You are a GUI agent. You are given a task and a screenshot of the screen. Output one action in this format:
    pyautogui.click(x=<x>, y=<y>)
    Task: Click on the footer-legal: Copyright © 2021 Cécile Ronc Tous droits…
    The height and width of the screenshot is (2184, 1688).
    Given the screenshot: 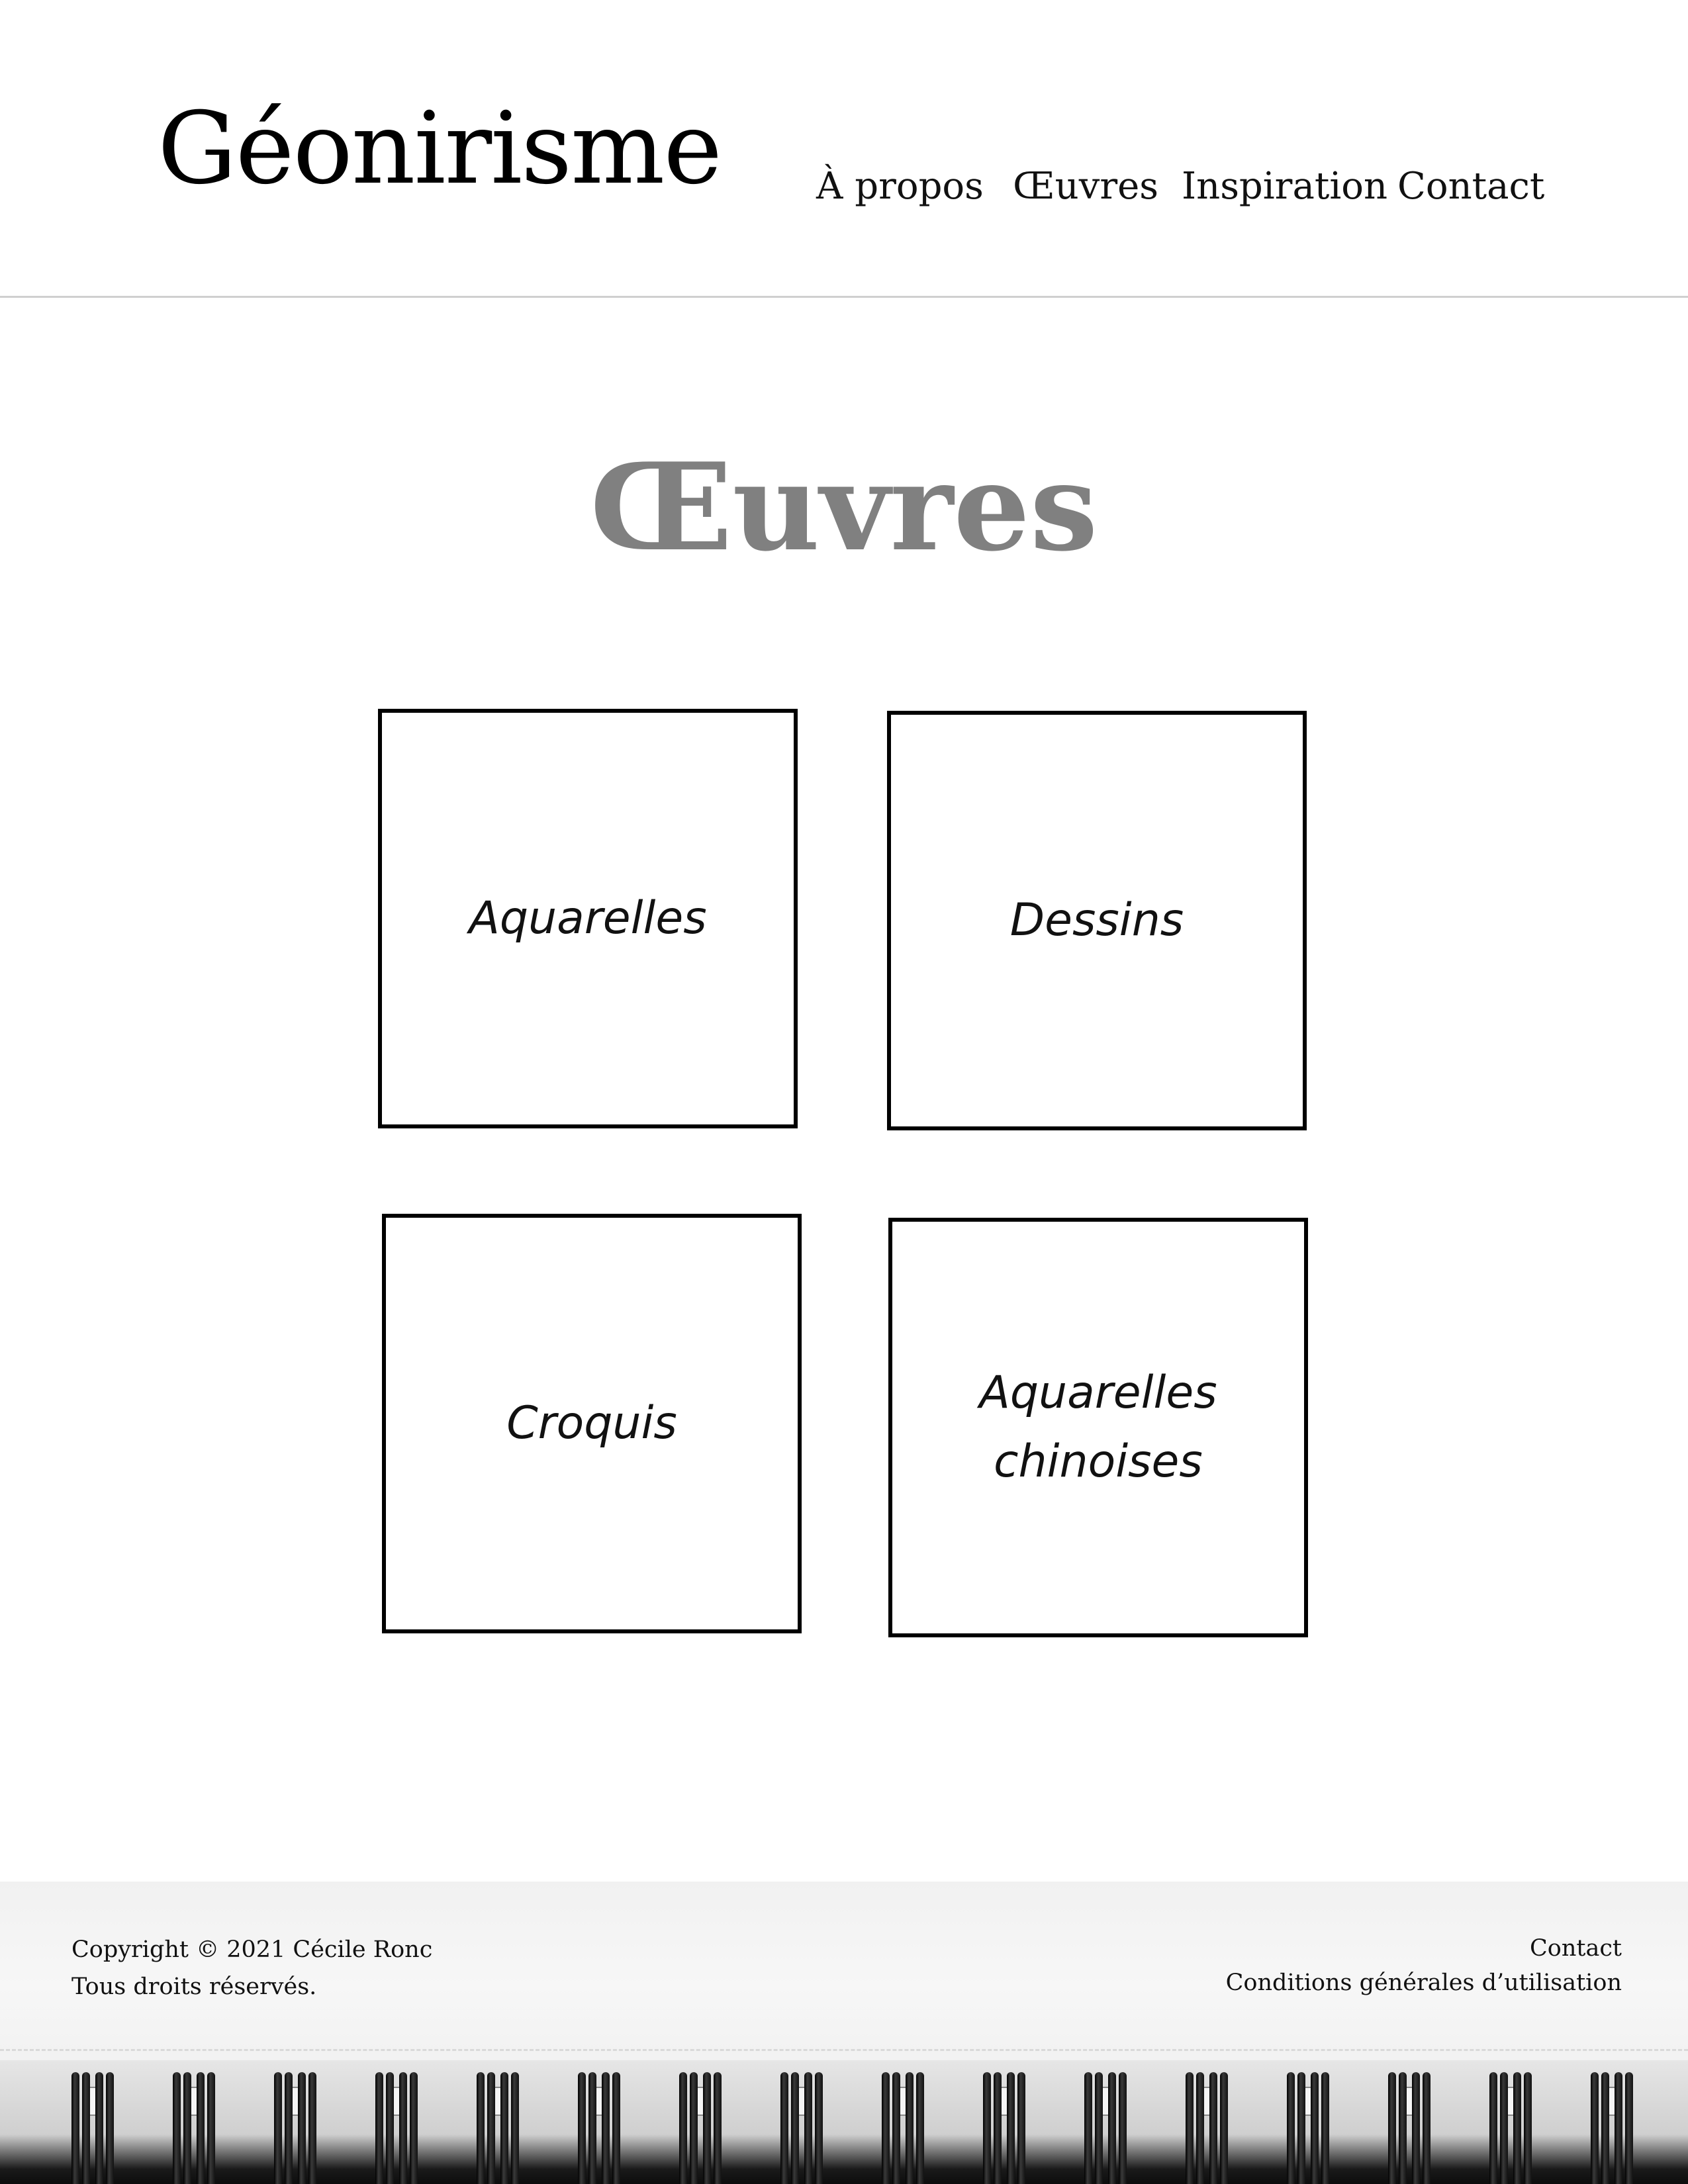 What is the action you would take?
    pyautogui.click(x=251, y=1968)
    